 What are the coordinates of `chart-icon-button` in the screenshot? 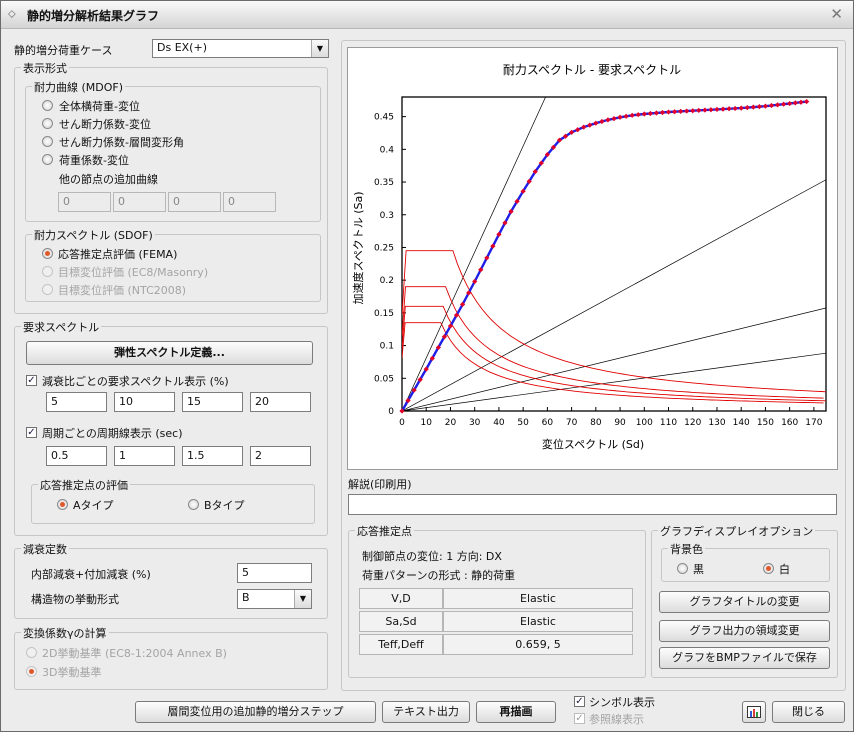 It's located at (754, 712).